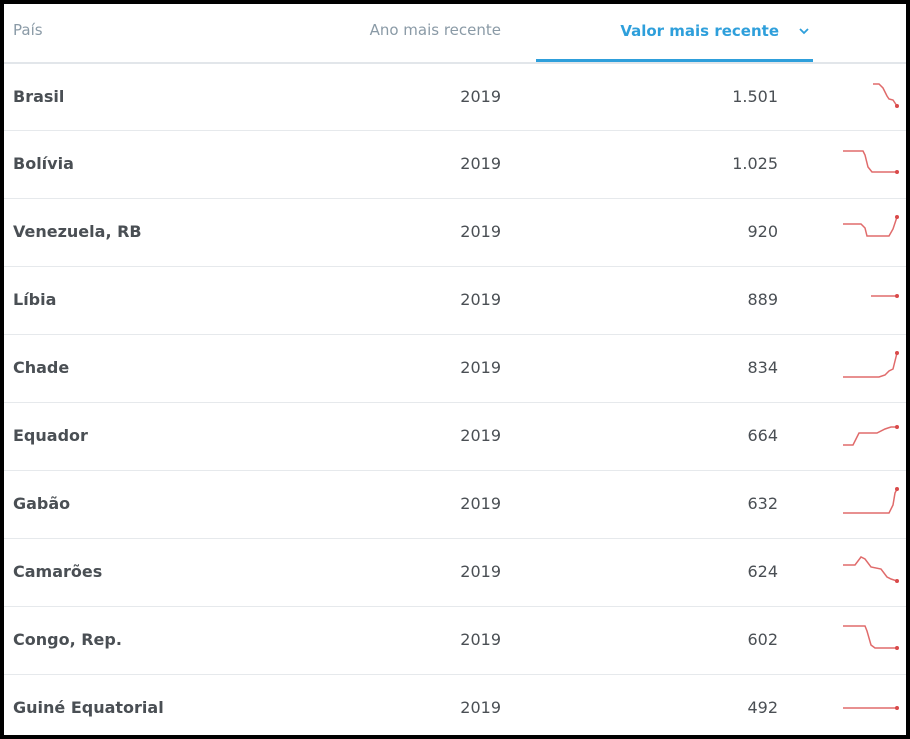  Describe the element at coordinates (455, 640) in the screenshot. I see `table-row: Congo, Rep. 2019 602` at that location.